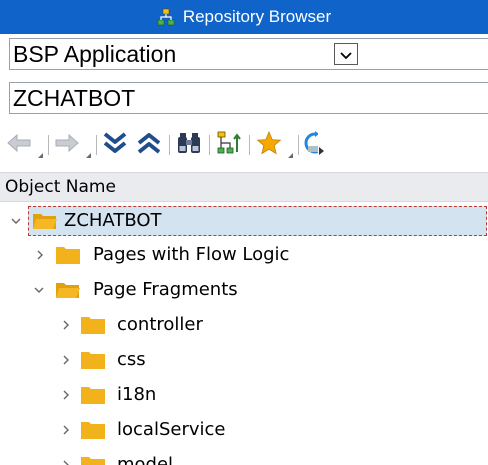 The width and height of the screenshot is (488, 465). I want to click on window-titlebar: Repository Browser, so click(244, 17).